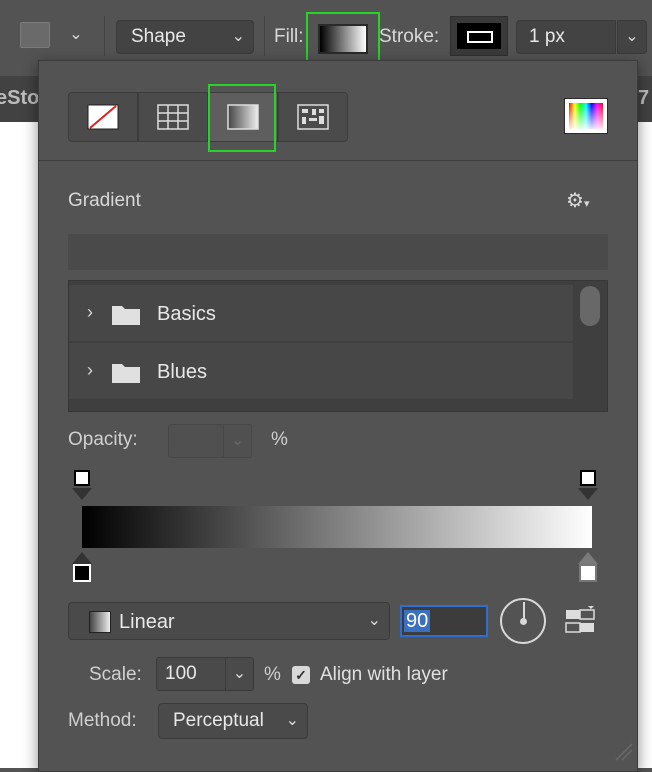 Image resolution: width=652 pixels, height=772 pixels. Describe the element at coordinates (588, 573) in the screenshot. I see `color-stop-right` at that location.